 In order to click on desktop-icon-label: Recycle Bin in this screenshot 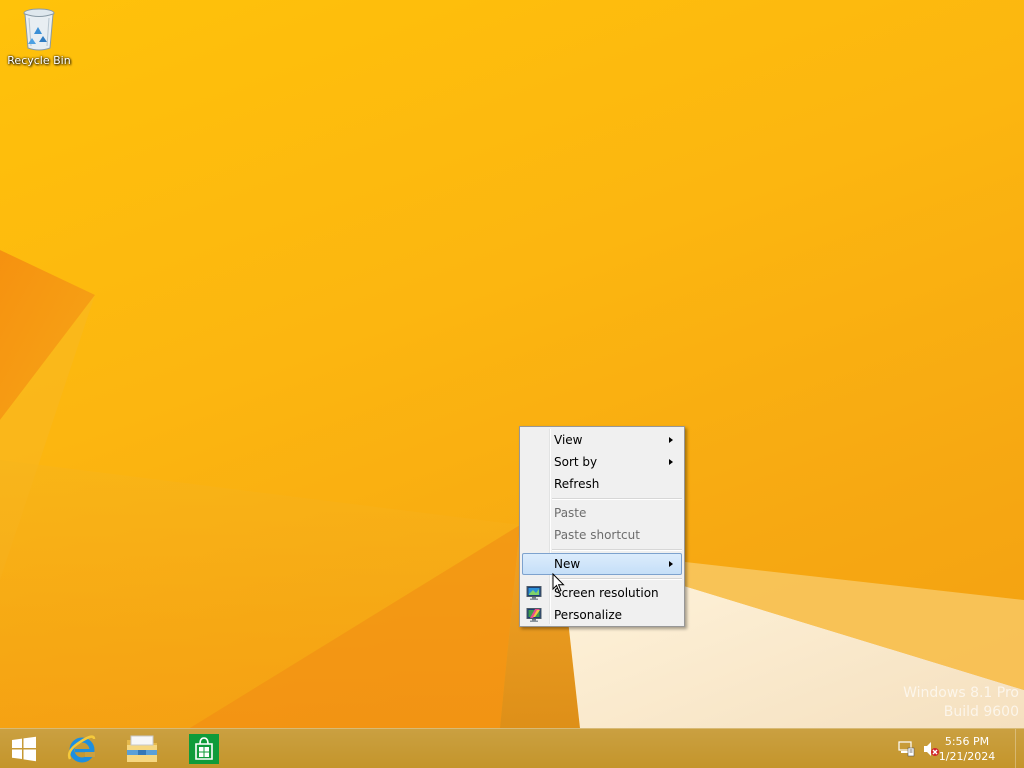, I will do `click(39, 60)`.